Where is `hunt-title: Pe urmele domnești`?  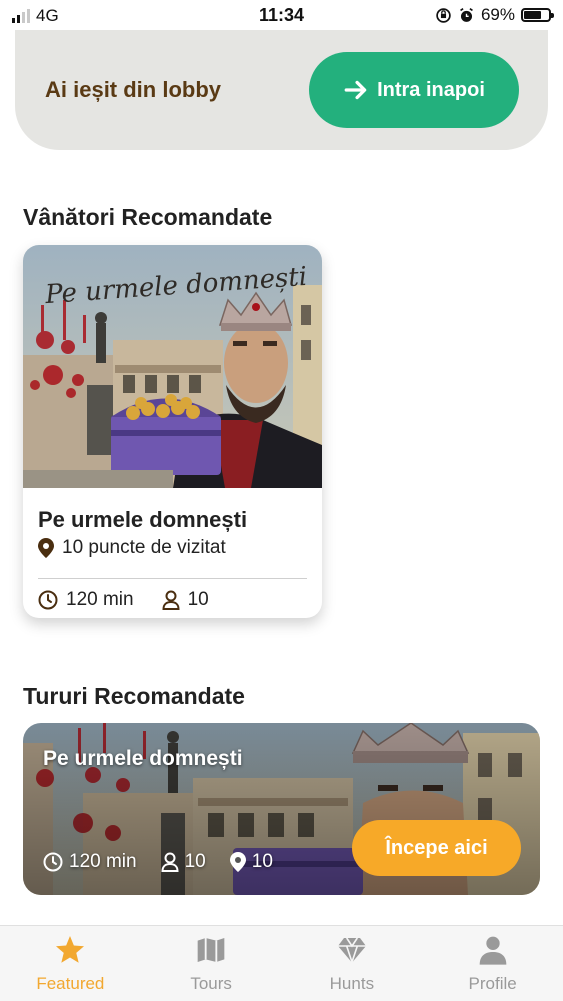
hunt-title: Pe urmele domnești is located at coordinates (143, 519).